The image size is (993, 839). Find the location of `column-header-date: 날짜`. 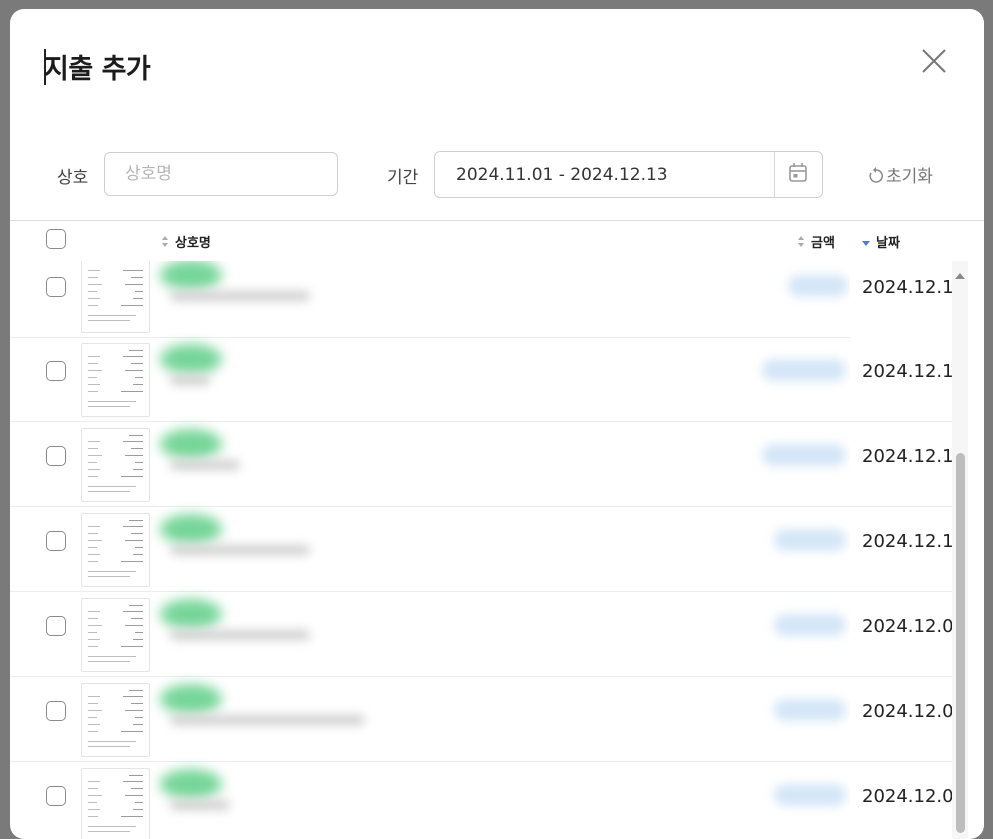

column-header-date: 날짜 is located at coordinates (881, 241).